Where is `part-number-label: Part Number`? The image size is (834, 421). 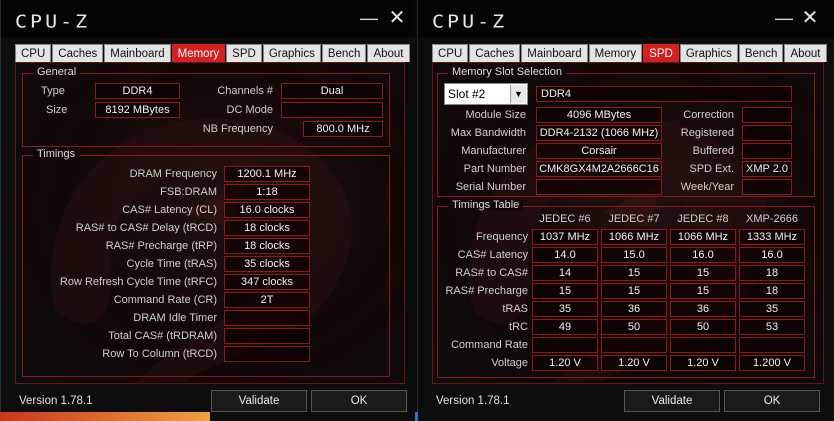 part-number-label: Part Number is located at coordinates (494, 169).